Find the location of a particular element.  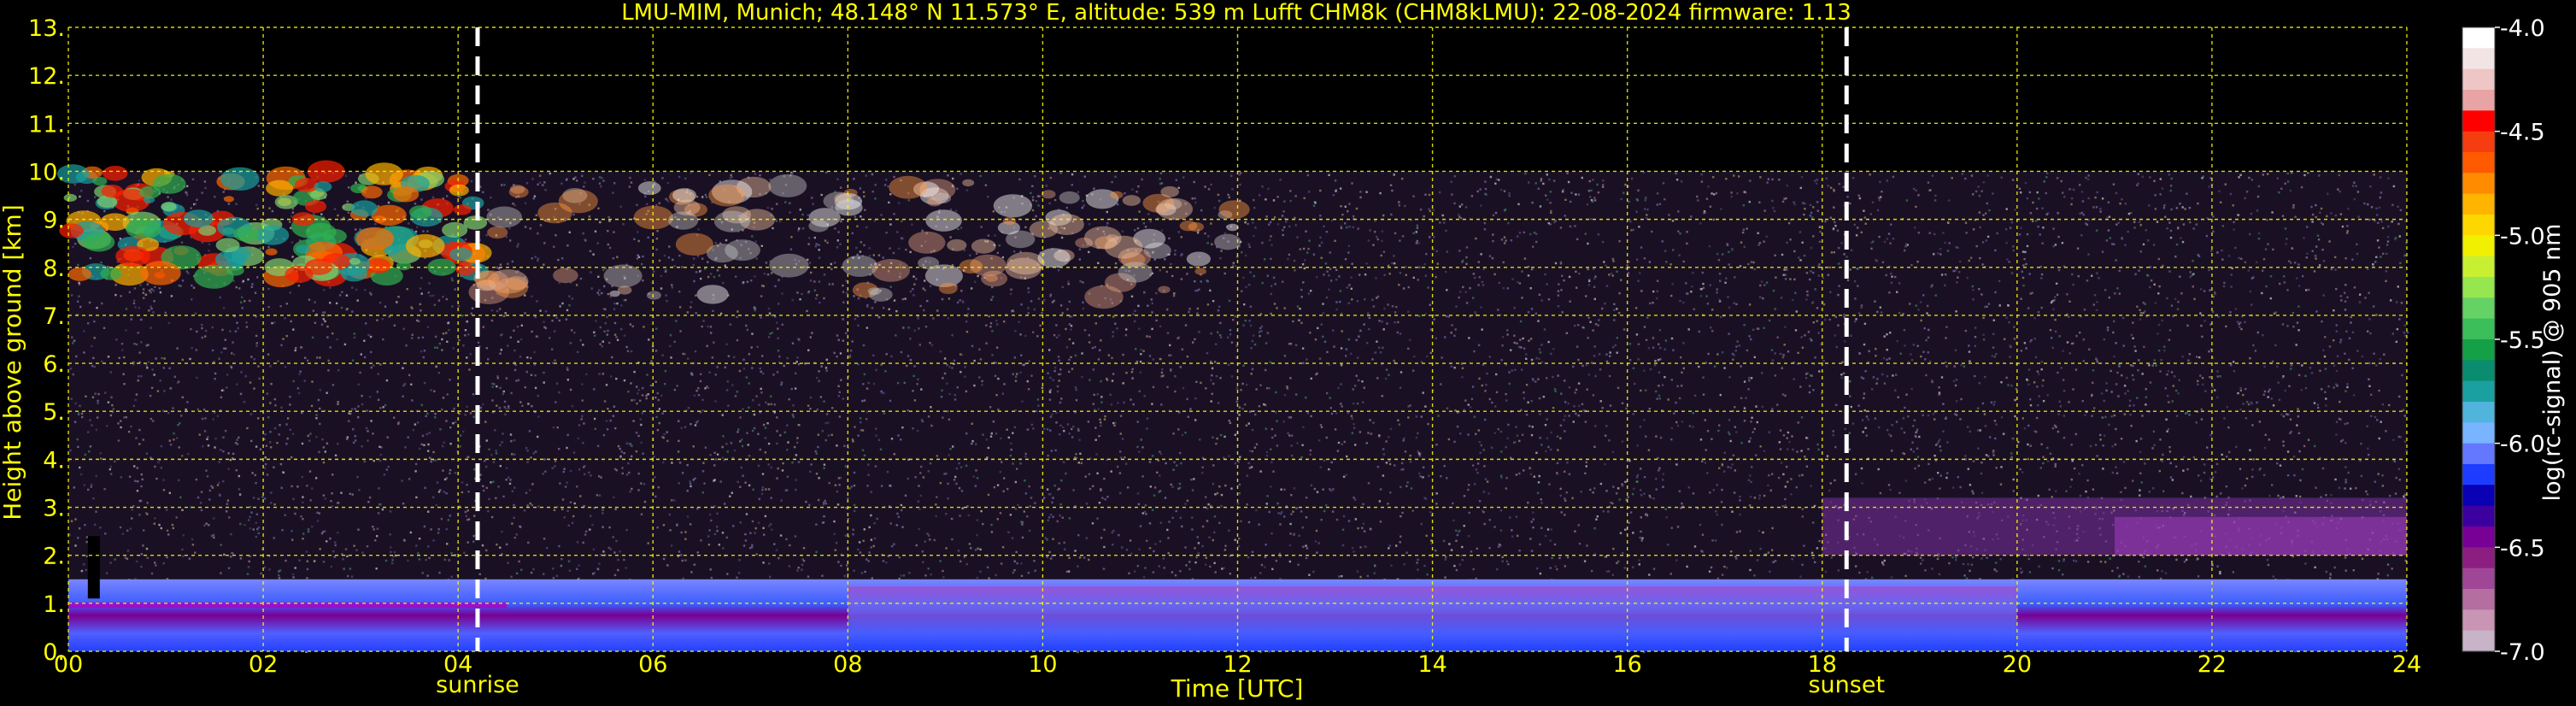

y-tick-label: 3. is located at coordinates (54, 509).